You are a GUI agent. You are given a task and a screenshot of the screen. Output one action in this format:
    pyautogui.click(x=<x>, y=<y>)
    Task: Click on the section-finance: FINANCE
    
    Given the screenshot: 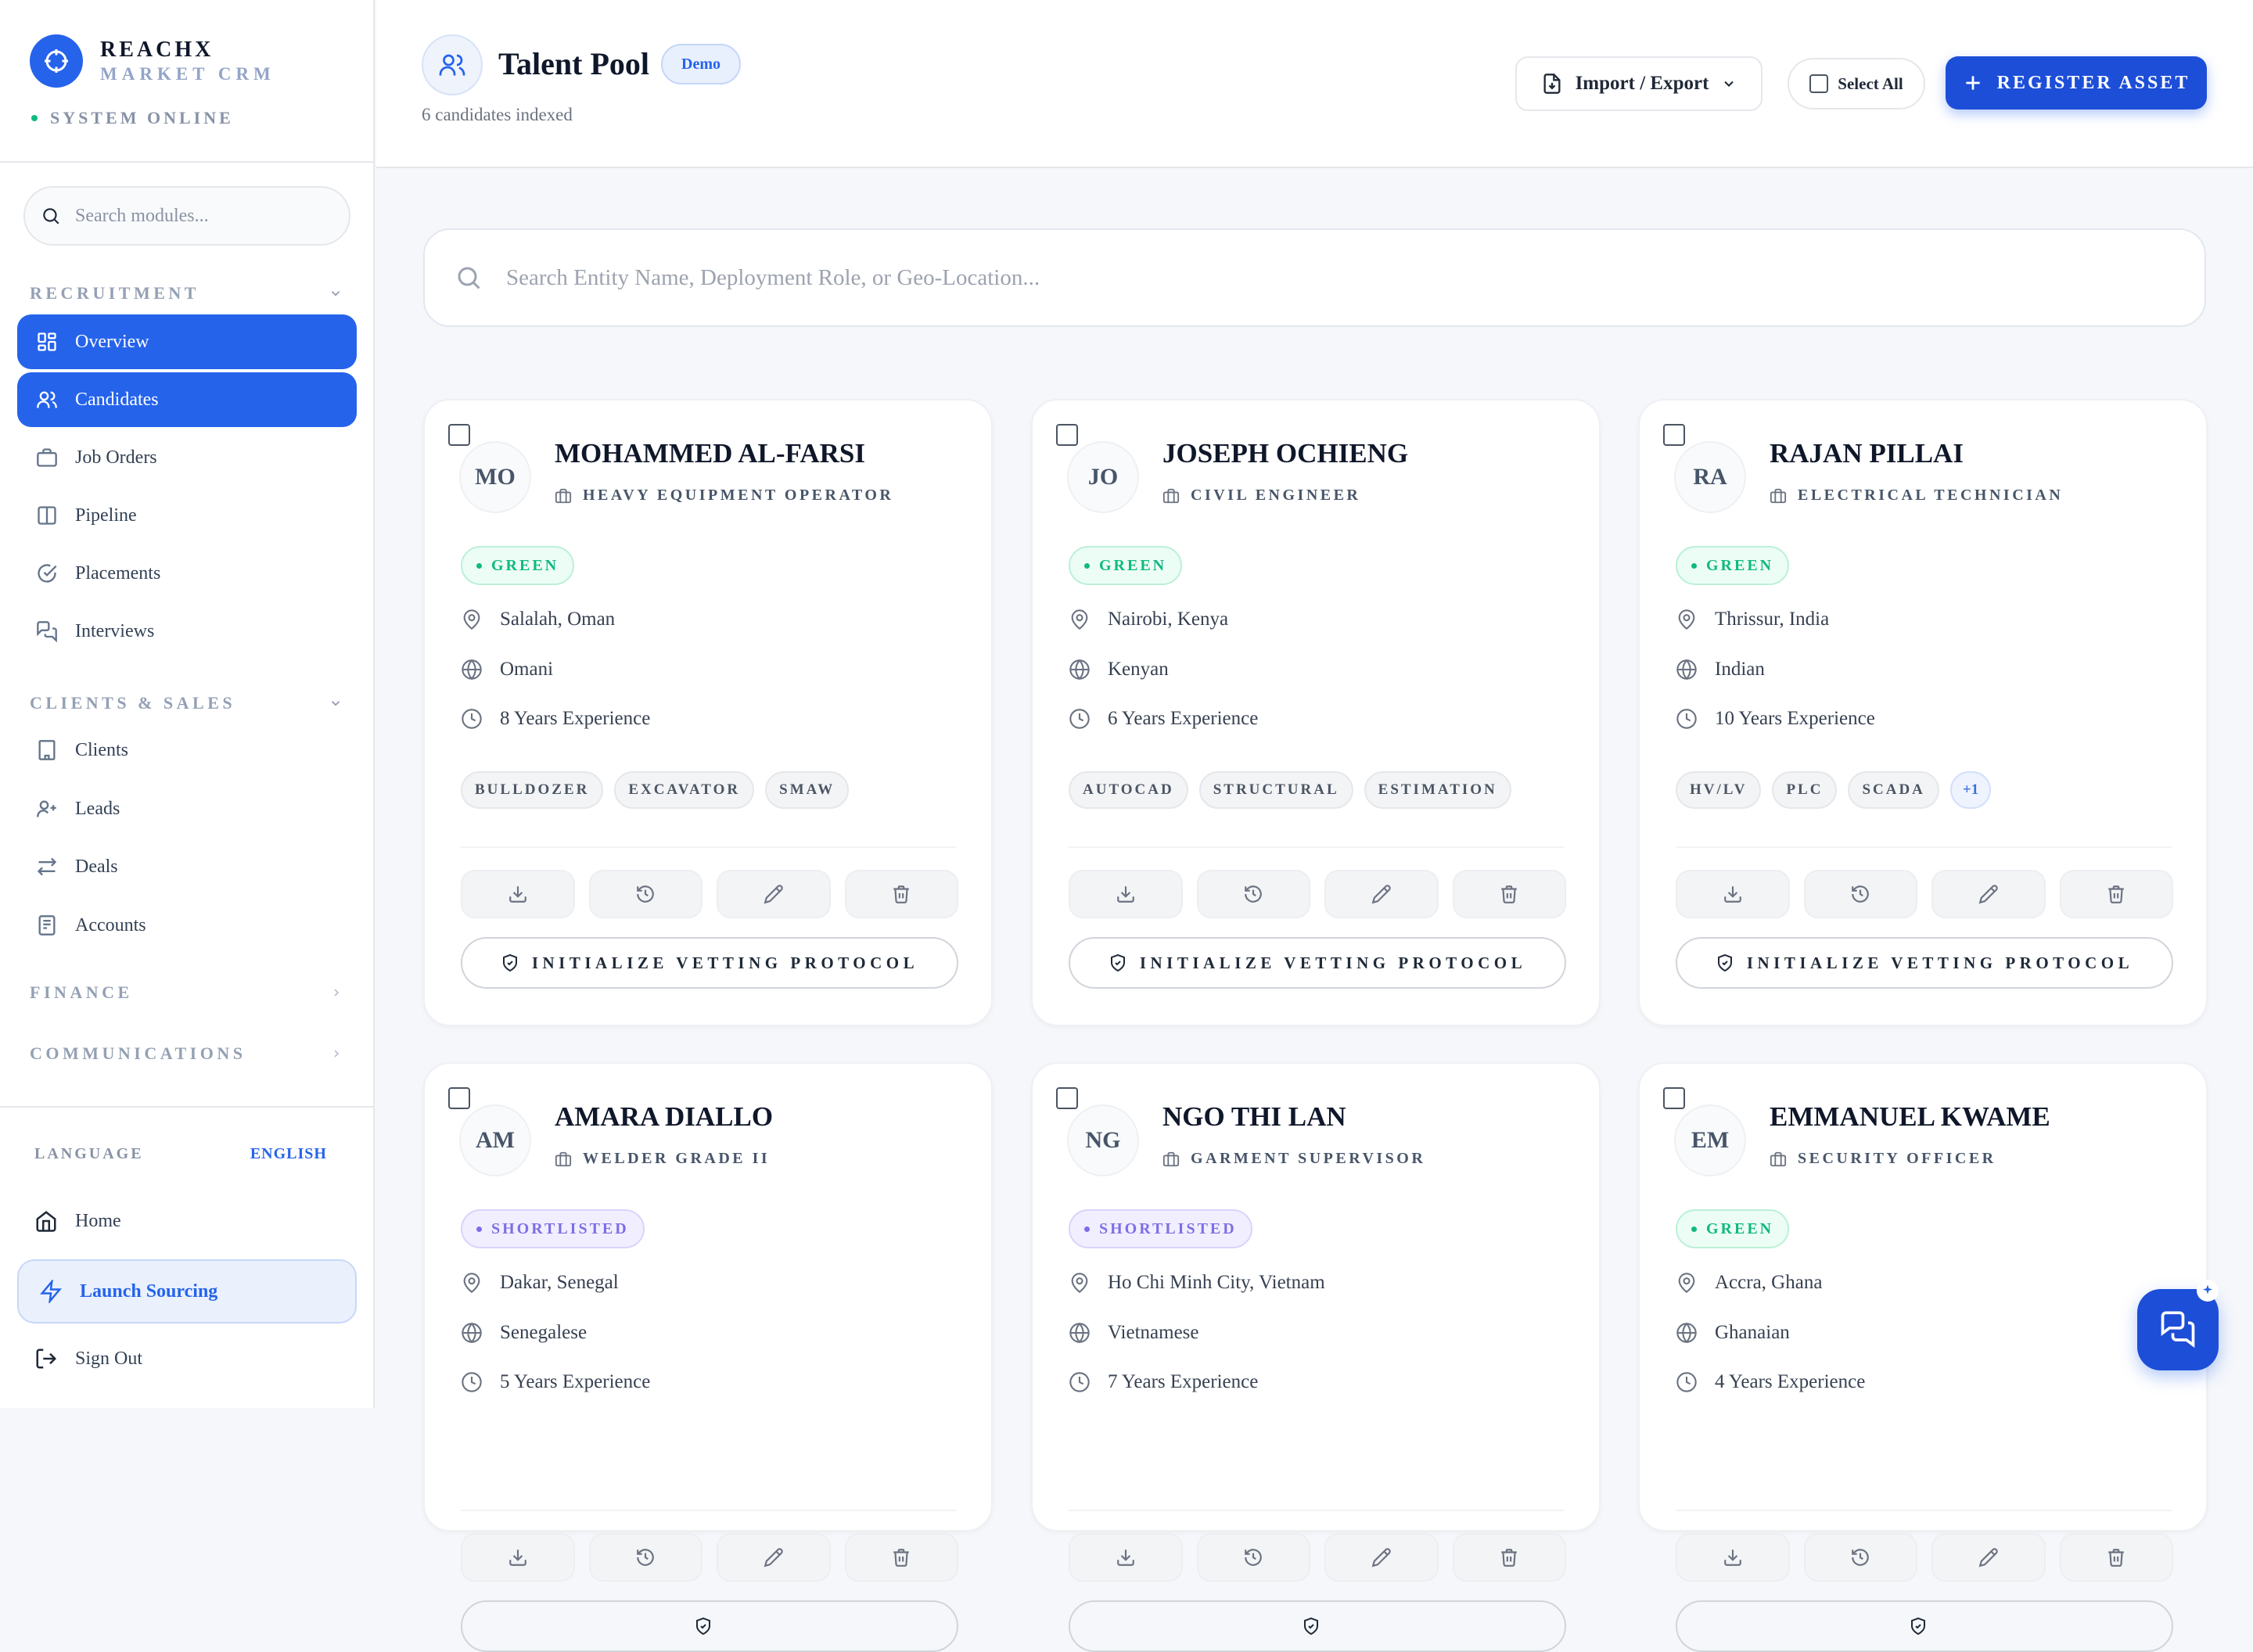 What is the action you would take?
    pyautogui.click(x=187, y=993)
    